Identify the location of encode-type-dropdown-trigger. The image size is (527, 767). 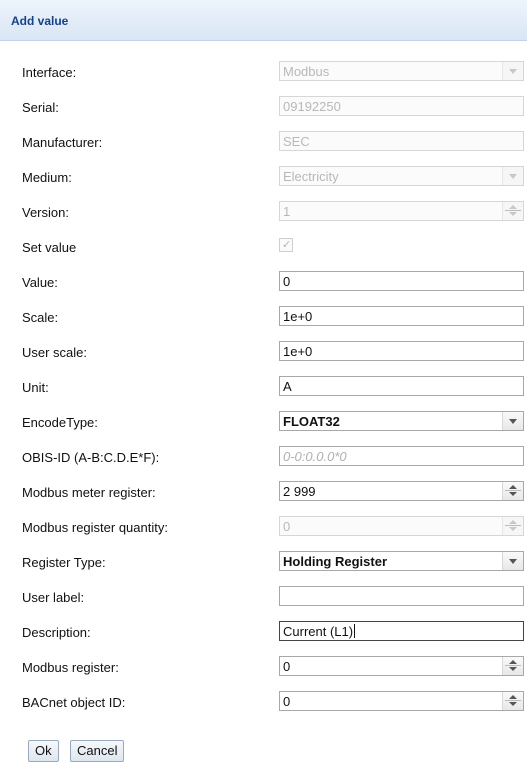
(512, 421).